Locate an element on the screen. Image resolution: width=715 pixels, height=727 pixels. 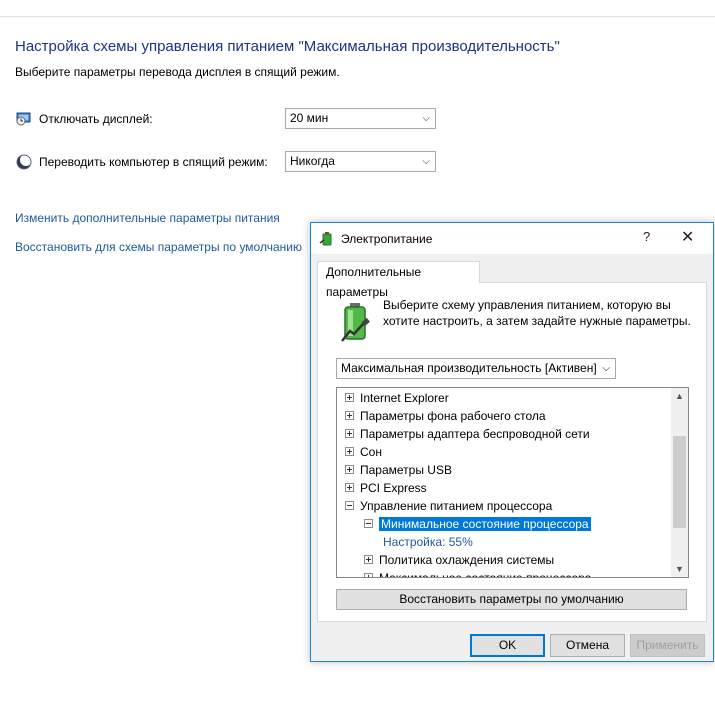
close-button: ✕ is located at coordinates (687, 237).